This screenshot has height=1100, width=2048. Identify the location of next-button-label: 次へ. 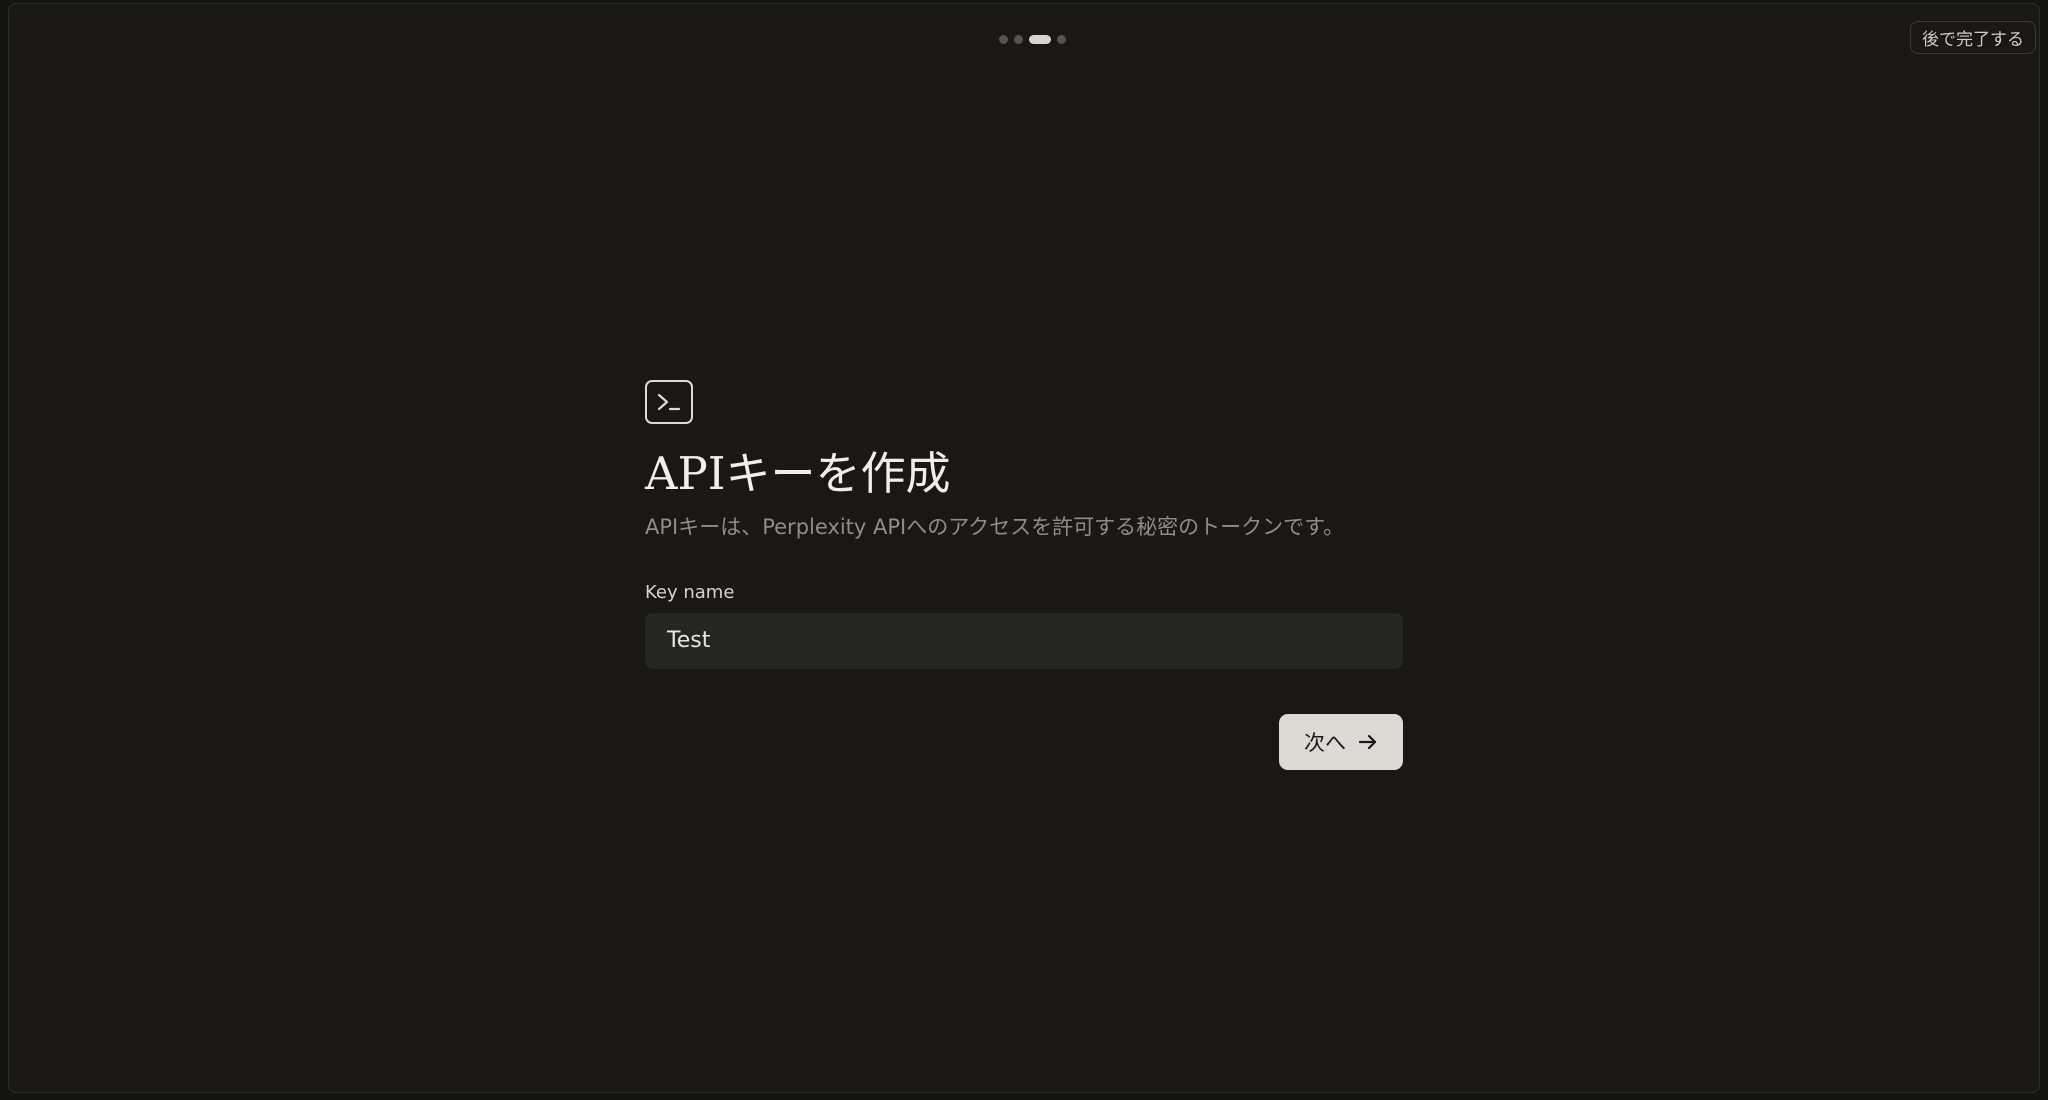
(1325, 742).